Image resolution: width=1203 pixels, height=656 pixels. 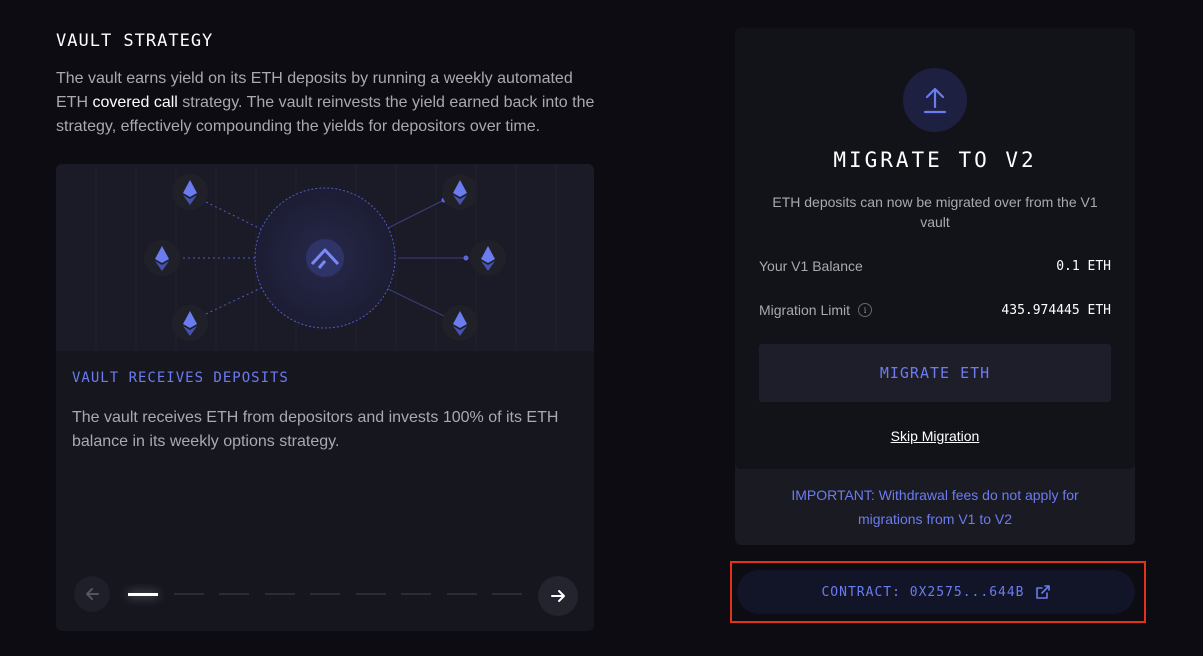 I want to click on contract-link: CONTRACT: 0X2575...644B, so click(x=936, y=592).